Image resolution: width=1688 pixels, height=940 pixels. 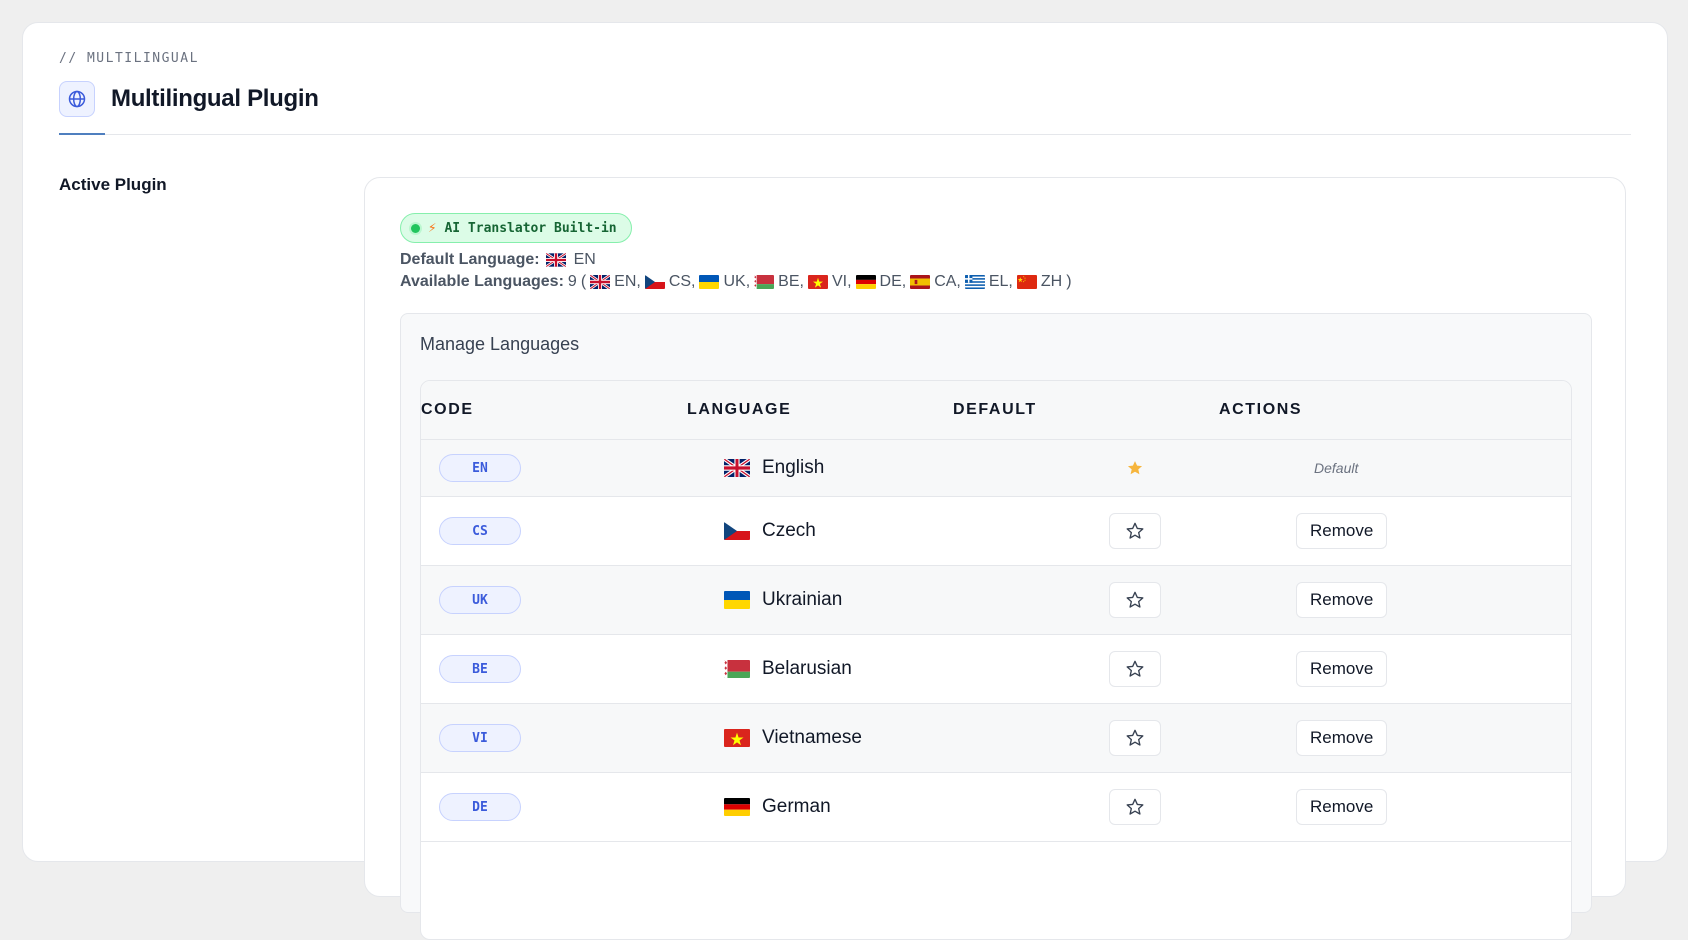 I want to click on section-label: Active Plugin, so click(x=113, y=184).